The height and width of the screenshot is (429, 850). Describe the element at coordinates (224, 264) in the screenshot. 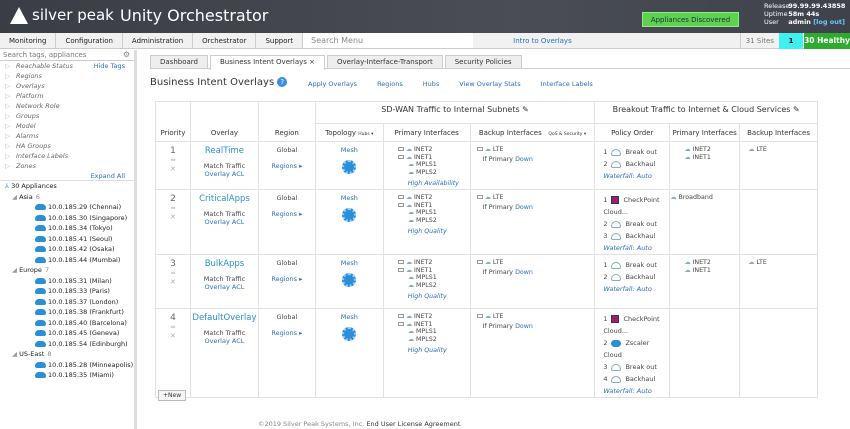

I see `overlay-name-link: BulkApps` at that location.